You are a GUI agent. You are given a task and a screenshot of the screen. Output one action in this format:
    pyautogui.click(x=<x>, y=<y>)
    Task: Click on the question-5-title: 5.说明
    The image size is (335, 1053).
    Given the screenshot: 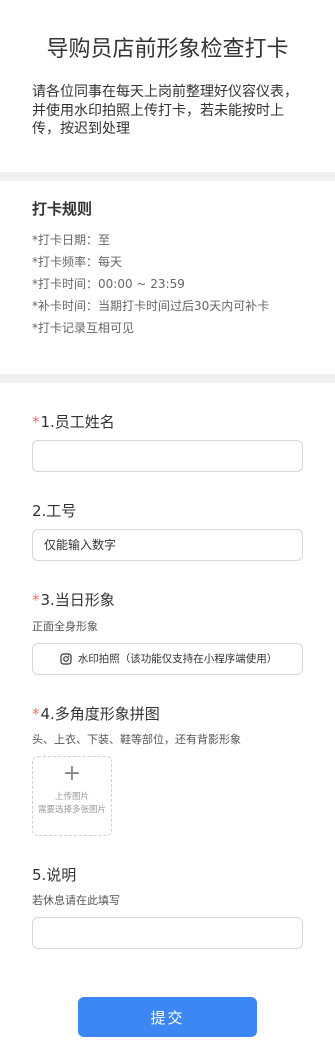 What is the action you would take?
    pyautogui.click(x=54, y=875)
    